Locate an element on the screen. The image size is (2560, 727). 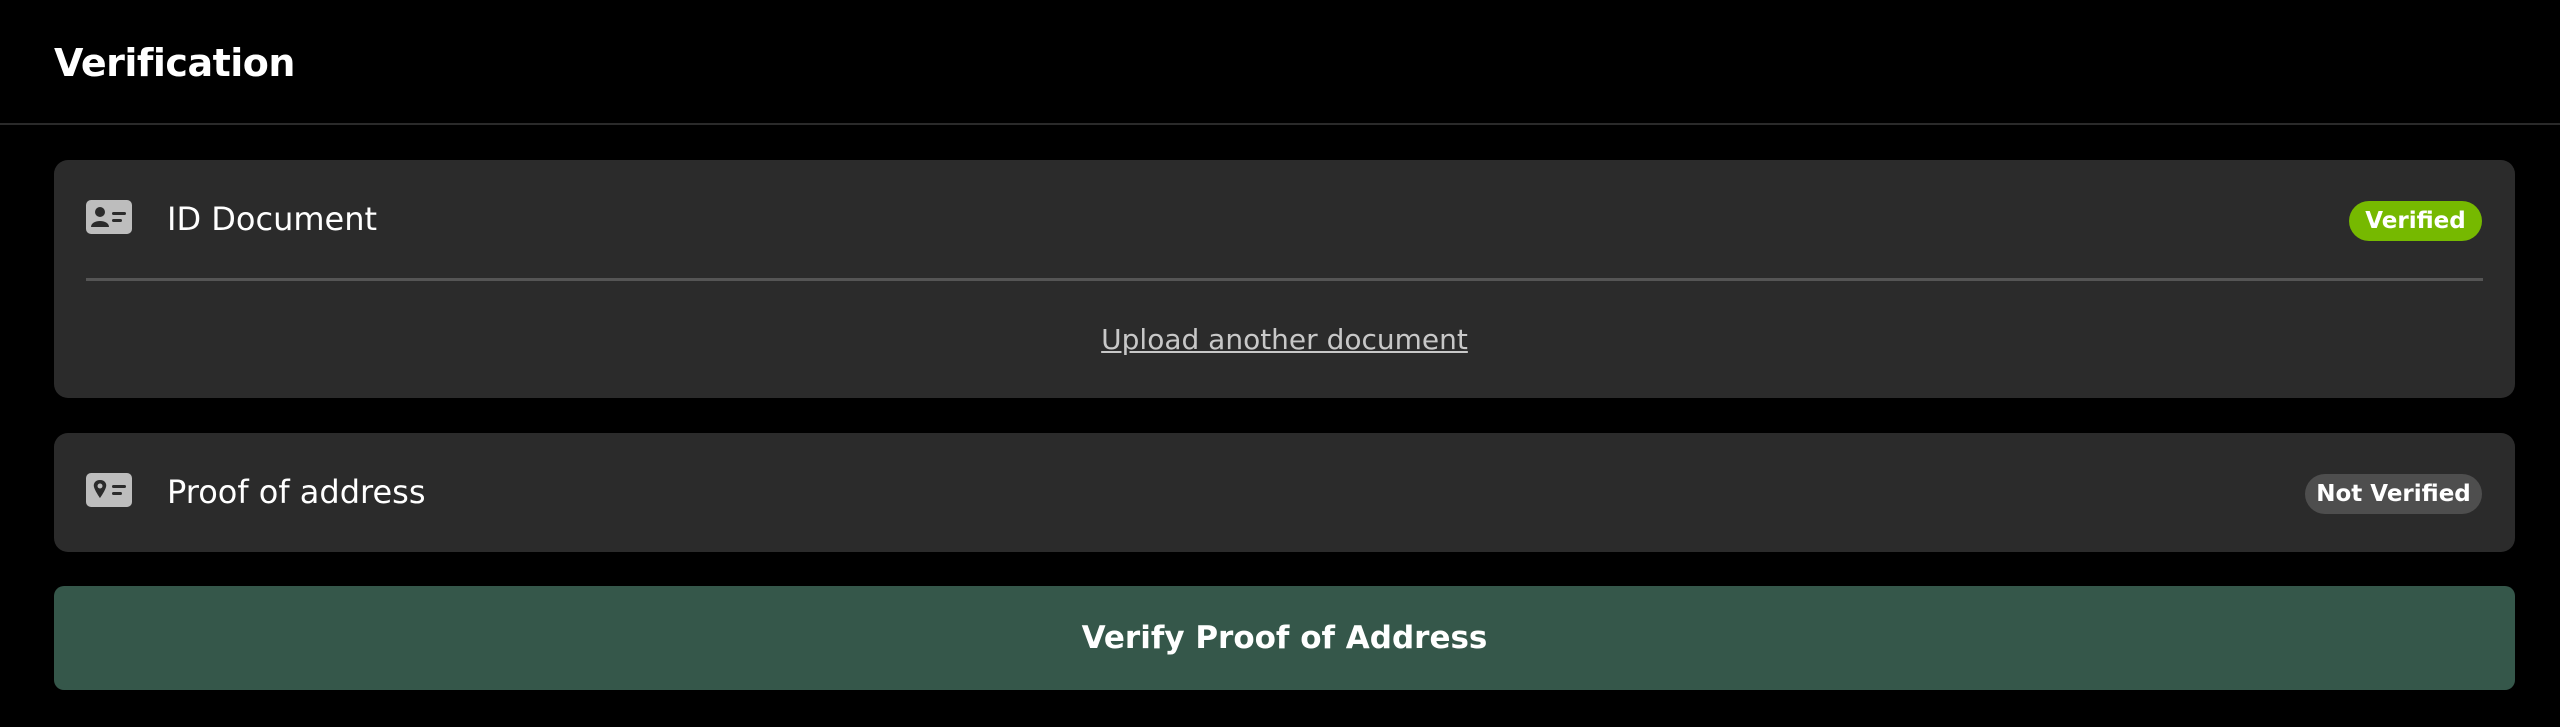
not-verified-status-badge: Not Verified is located at coordinates (2393, 494).